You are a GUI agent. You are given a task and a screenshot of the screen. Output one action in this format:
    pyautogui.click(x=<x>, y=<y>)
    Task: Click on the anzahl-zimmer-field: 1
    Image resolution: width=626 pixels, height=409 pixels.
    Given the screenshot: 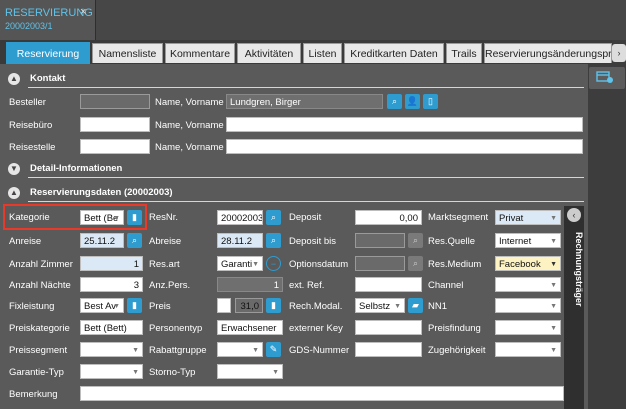 What is the action you would take?
    pyautogui.click(x=111, y=263)
    